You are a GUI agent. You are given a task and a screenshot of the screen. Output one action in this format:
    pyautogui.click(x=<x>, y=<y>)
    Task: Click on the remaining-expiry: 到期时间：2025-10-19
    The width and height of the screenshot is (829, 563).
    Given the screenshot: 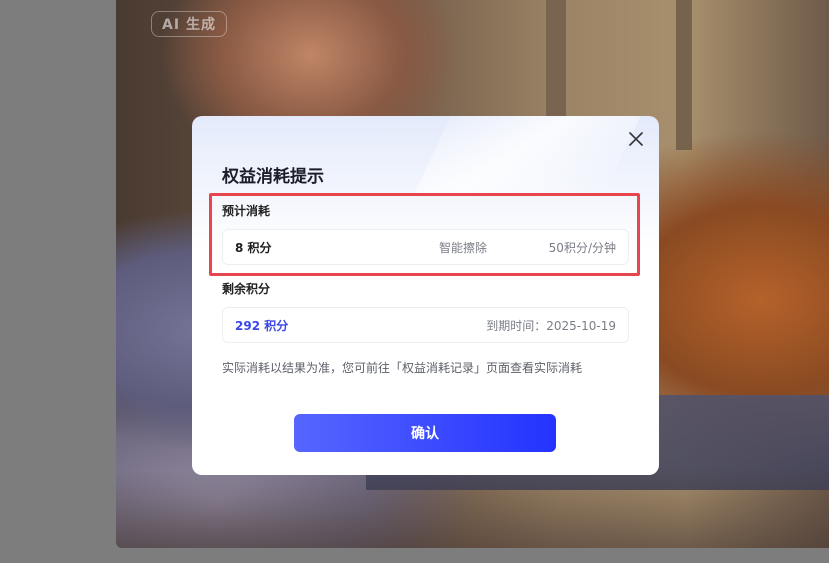 What is the action you would take?
    pyautogui.click(x=551, y=325)
    